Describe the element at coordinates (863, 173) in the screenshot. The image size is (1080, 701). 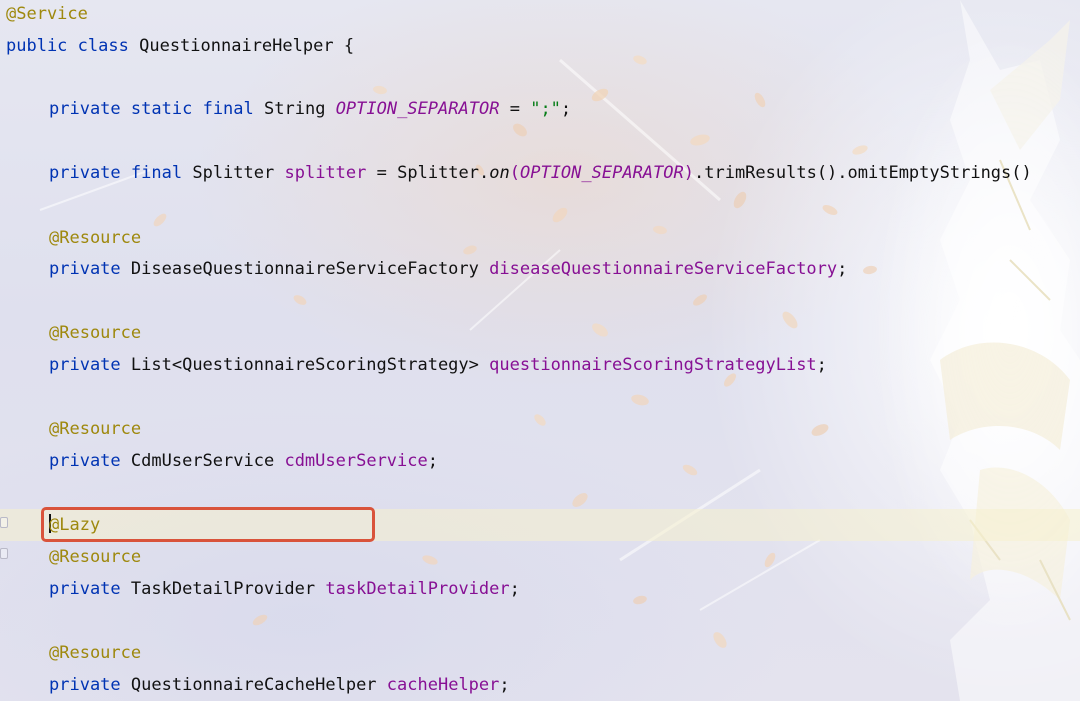
I see `method-chain-token: .trimResults().omitEmptyStrings()` at that location.